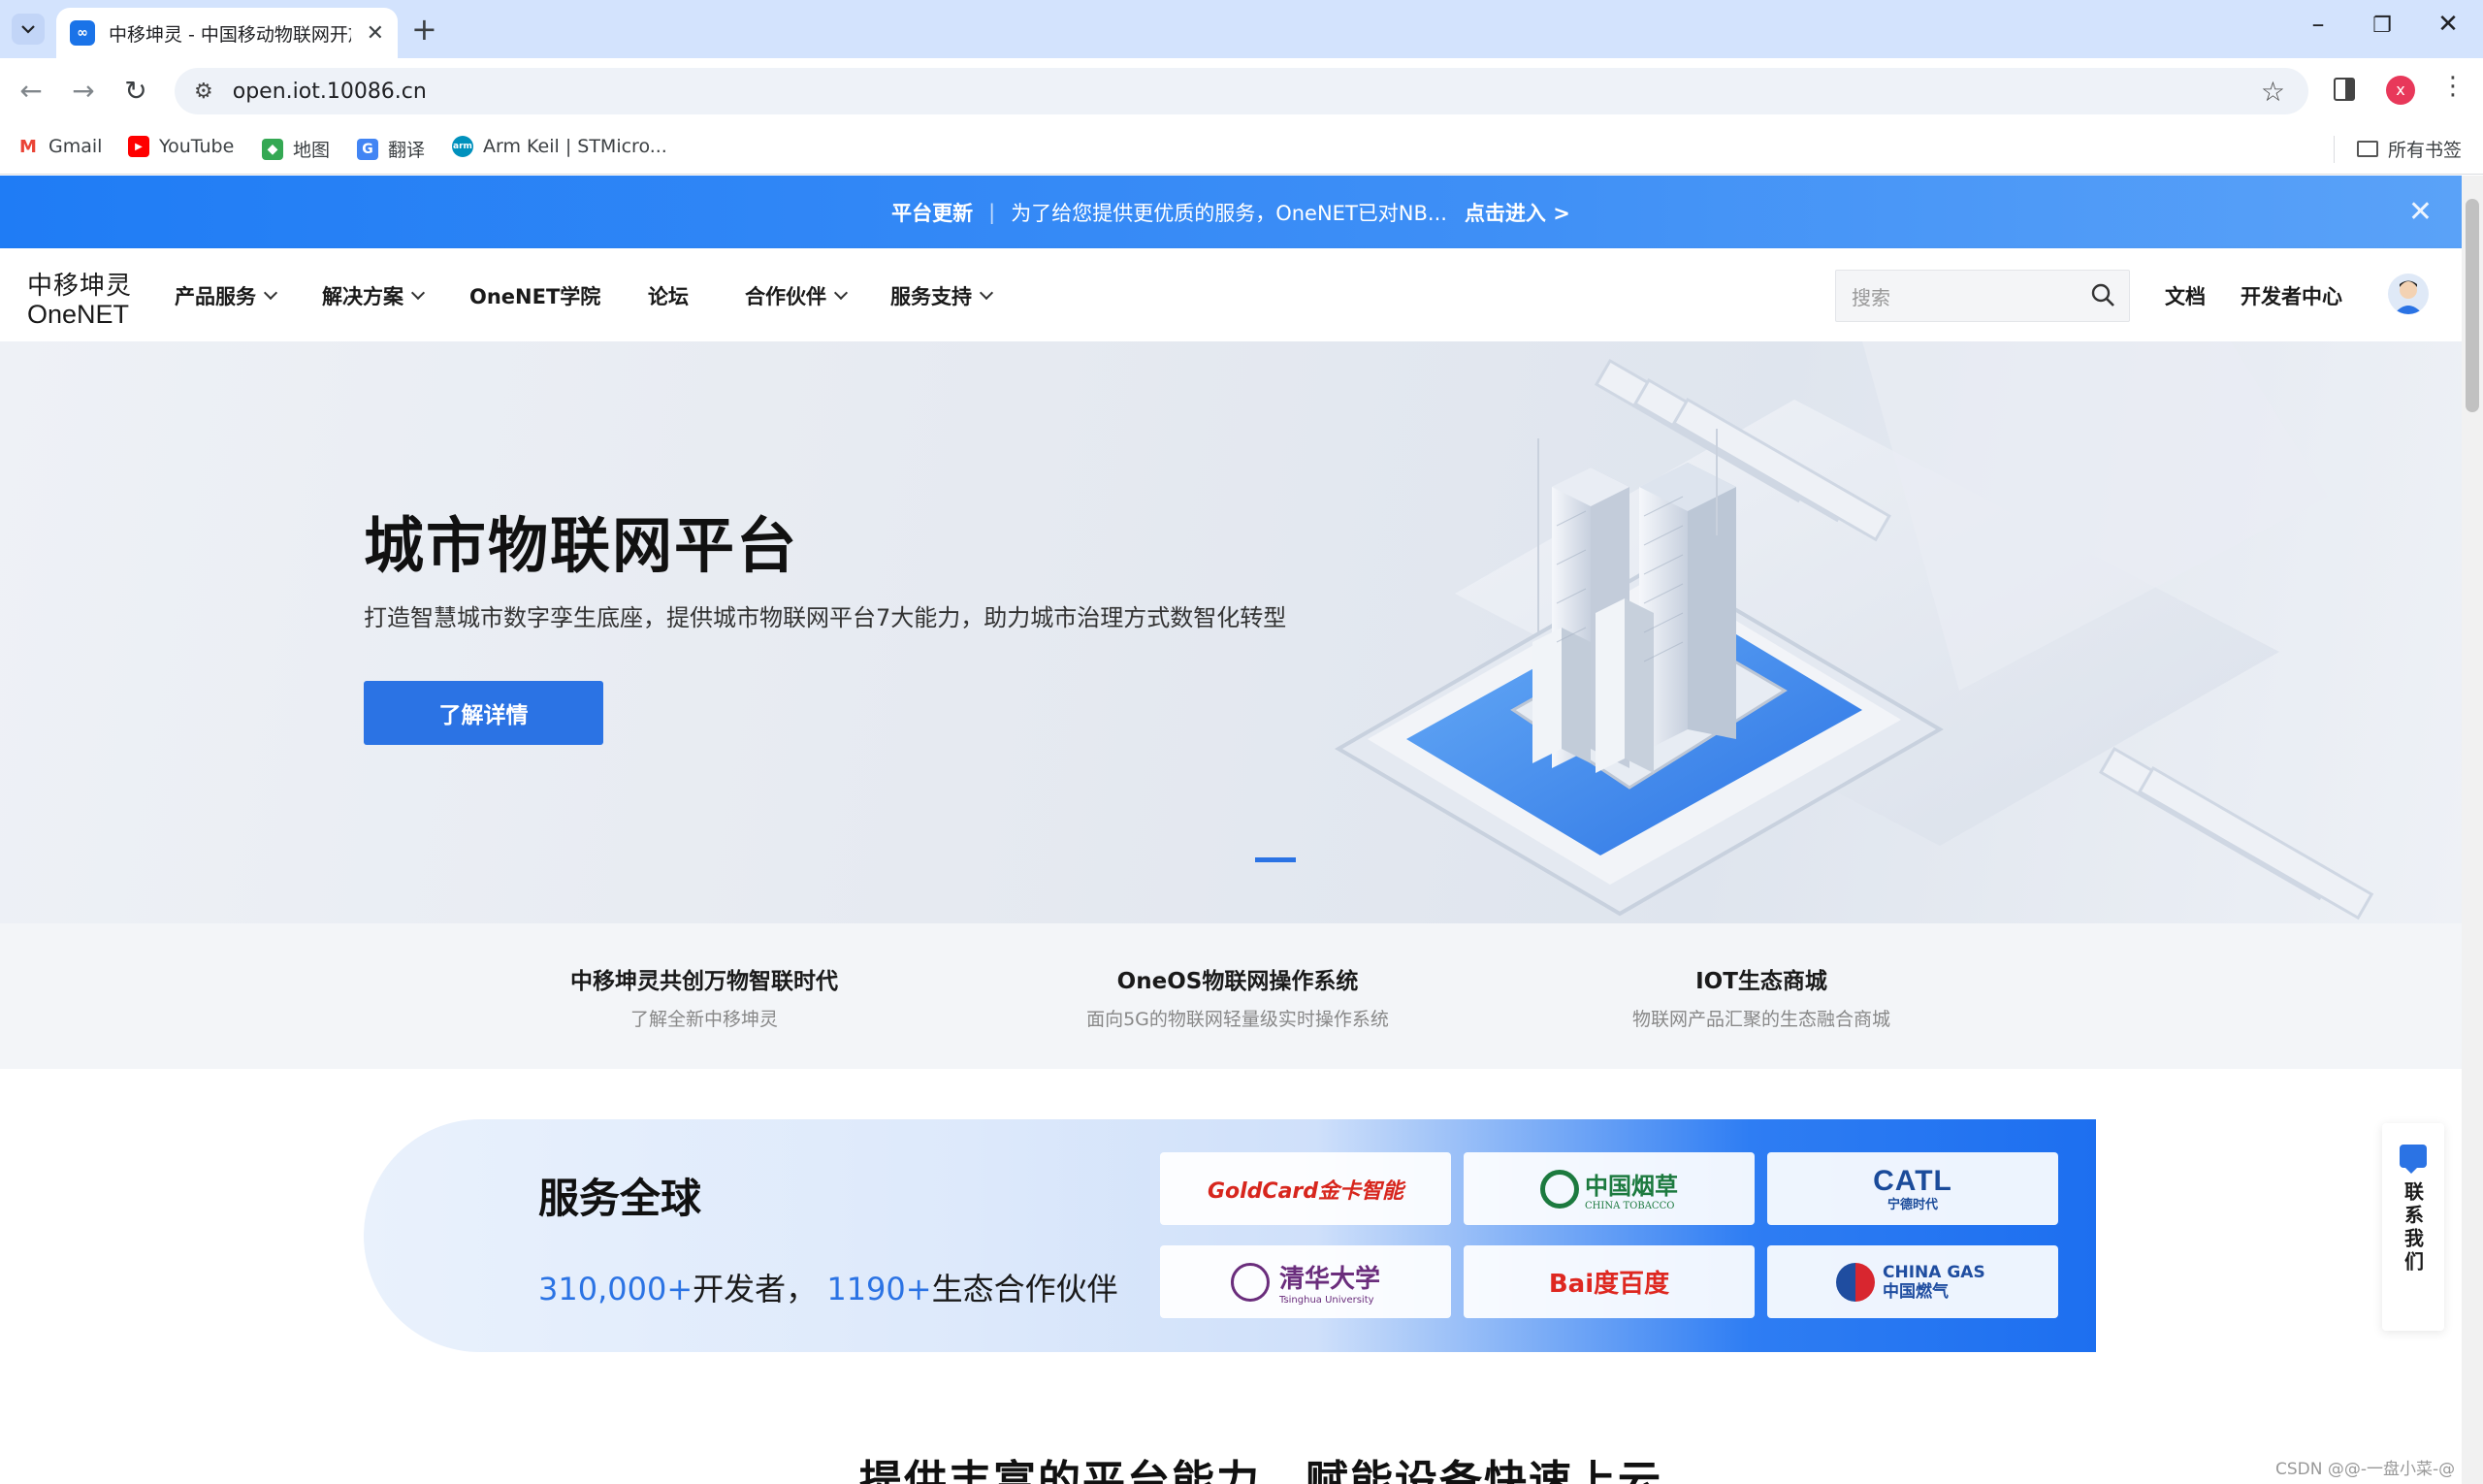  I want to click on notice-link: 点击进入 >, so click(1518, 213).